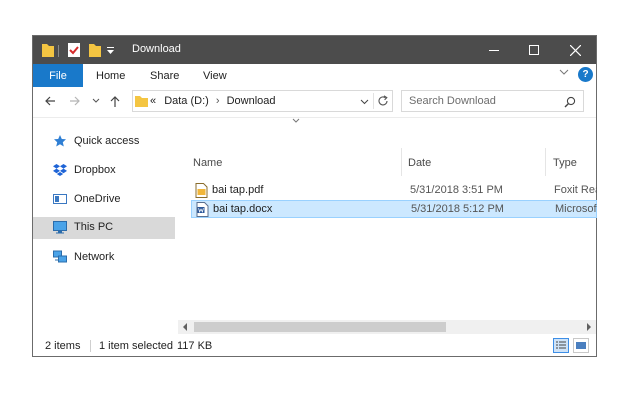 The height and width of the screenshot is (400, 640). I want to click on details-view-icon, so click(561, 345).